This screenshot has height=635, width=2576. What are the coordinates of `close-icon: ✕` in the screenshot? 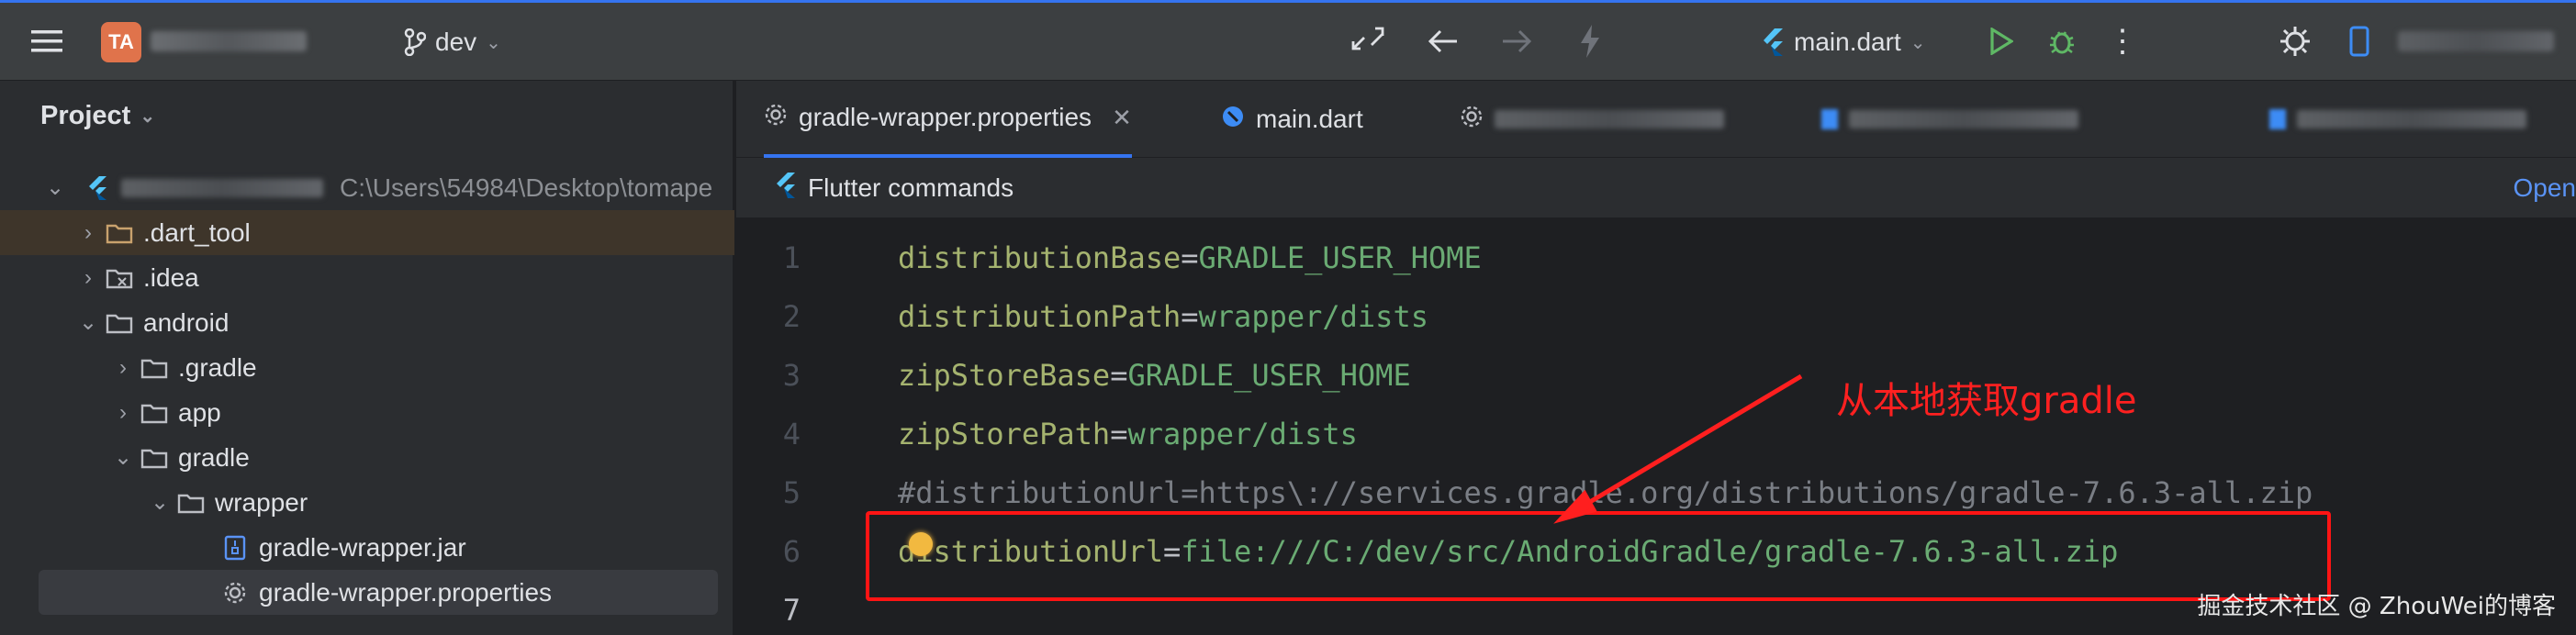 It's located at (1122, 118).